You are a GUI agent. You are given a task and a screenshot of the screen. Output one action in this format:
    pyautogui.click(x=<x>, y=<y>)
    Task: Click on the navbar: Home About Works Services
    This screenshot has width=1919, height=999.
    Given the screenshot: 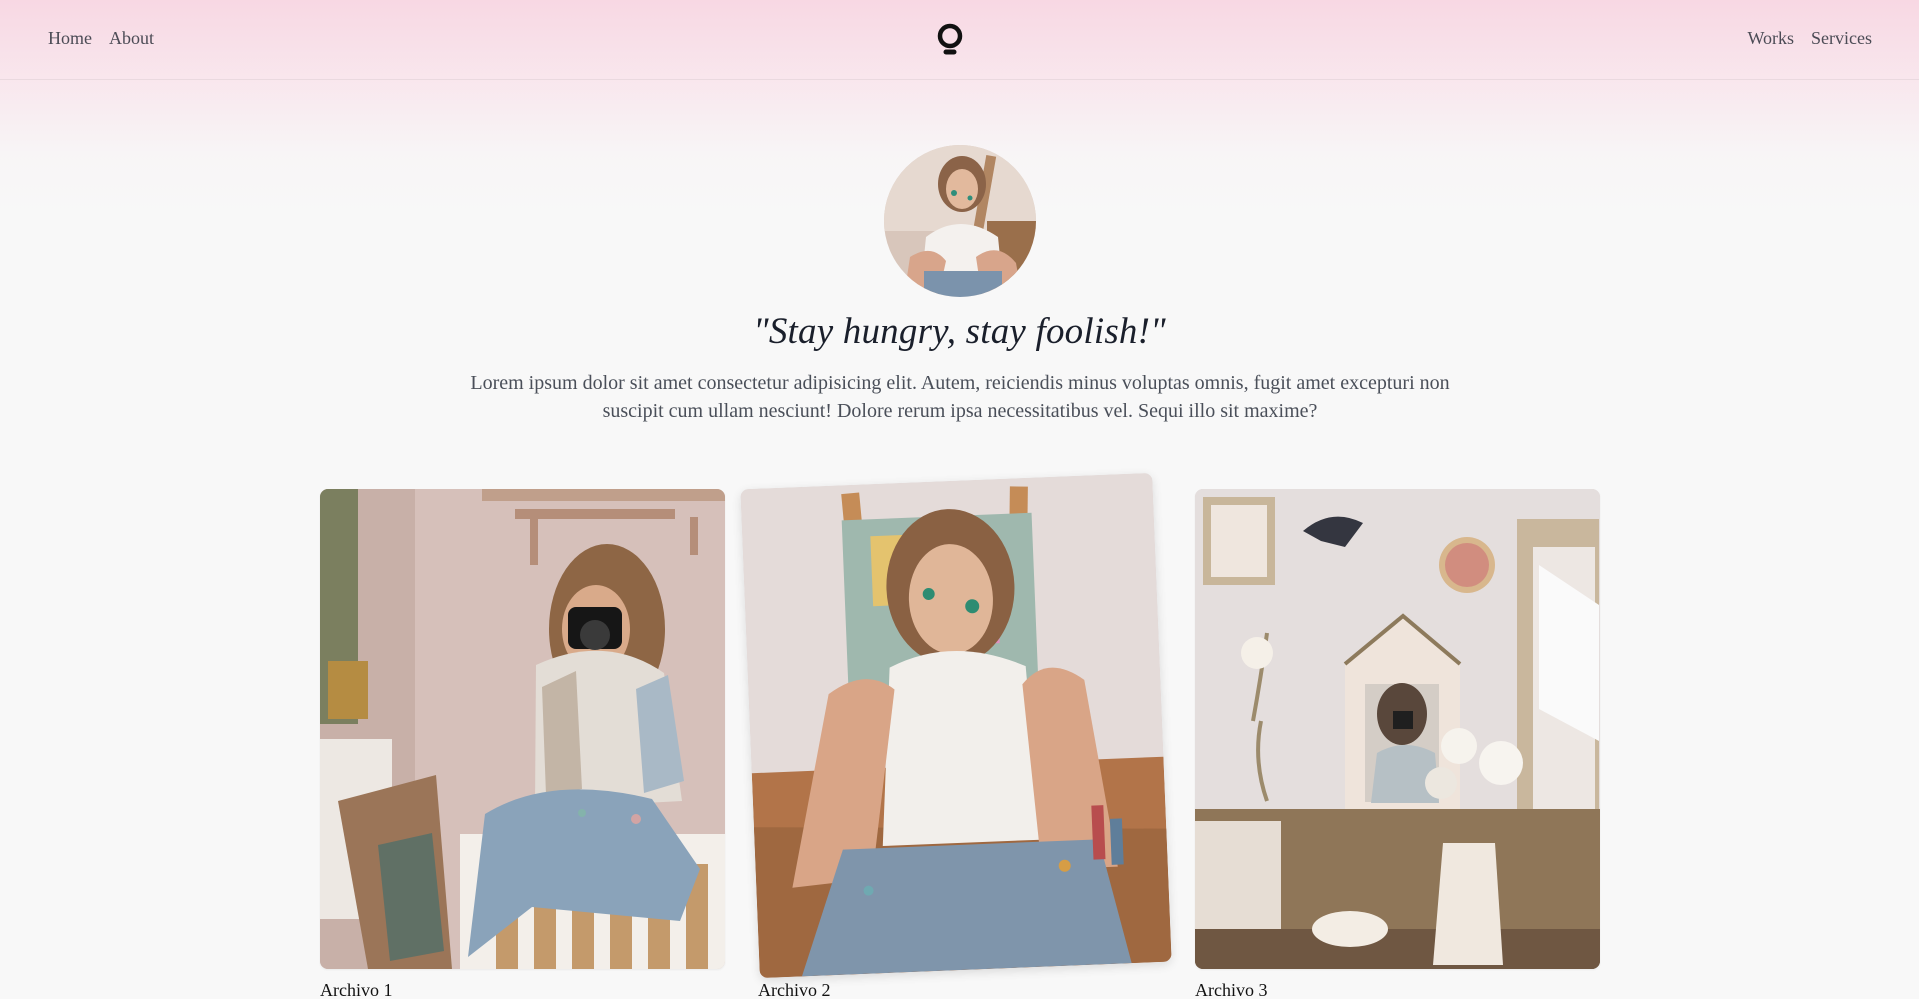 What is the action you would take?
    pyautogui.click(x=959, y=40)
    